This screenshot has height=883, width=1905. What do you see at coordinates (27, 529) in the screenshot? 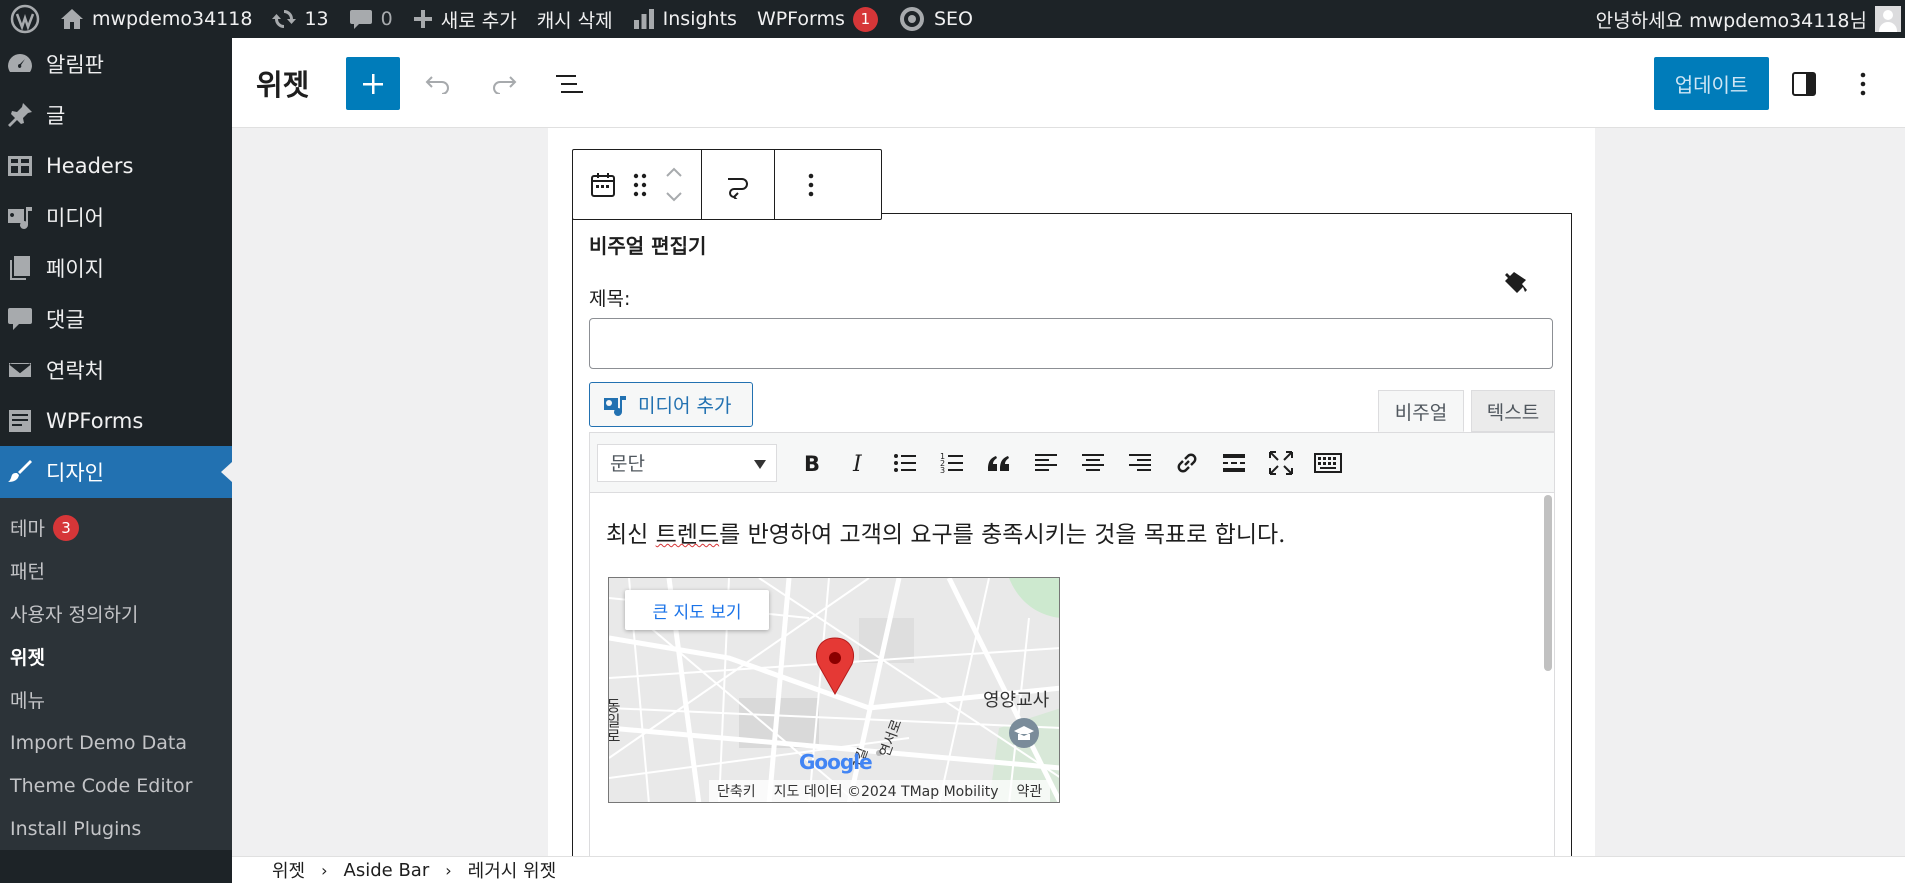
I see `submenu-label: 테마` at bounding box center [27, 529].